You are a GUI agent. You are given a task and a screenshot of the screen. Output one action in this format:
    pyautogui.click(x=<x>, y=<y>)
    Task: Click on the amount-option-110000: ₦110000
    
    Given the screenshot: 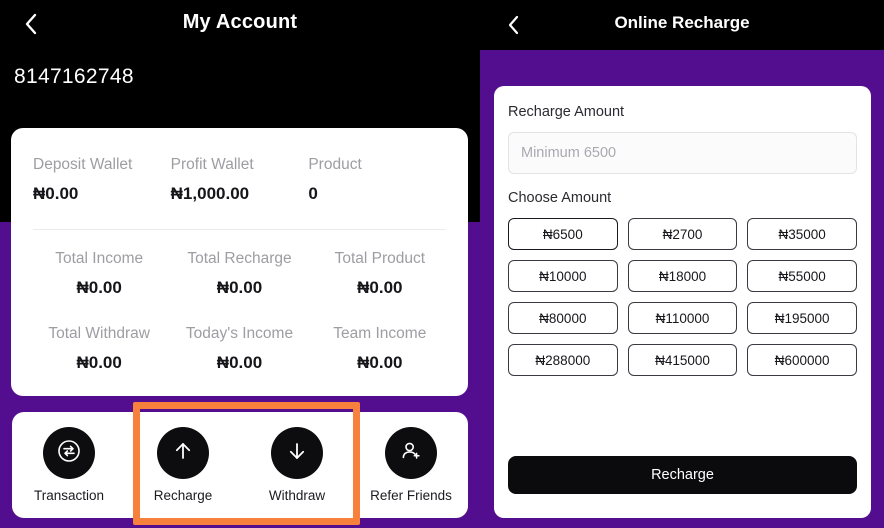 What is the action you would take?
    pyautogui.click(x=682, y=318)
    